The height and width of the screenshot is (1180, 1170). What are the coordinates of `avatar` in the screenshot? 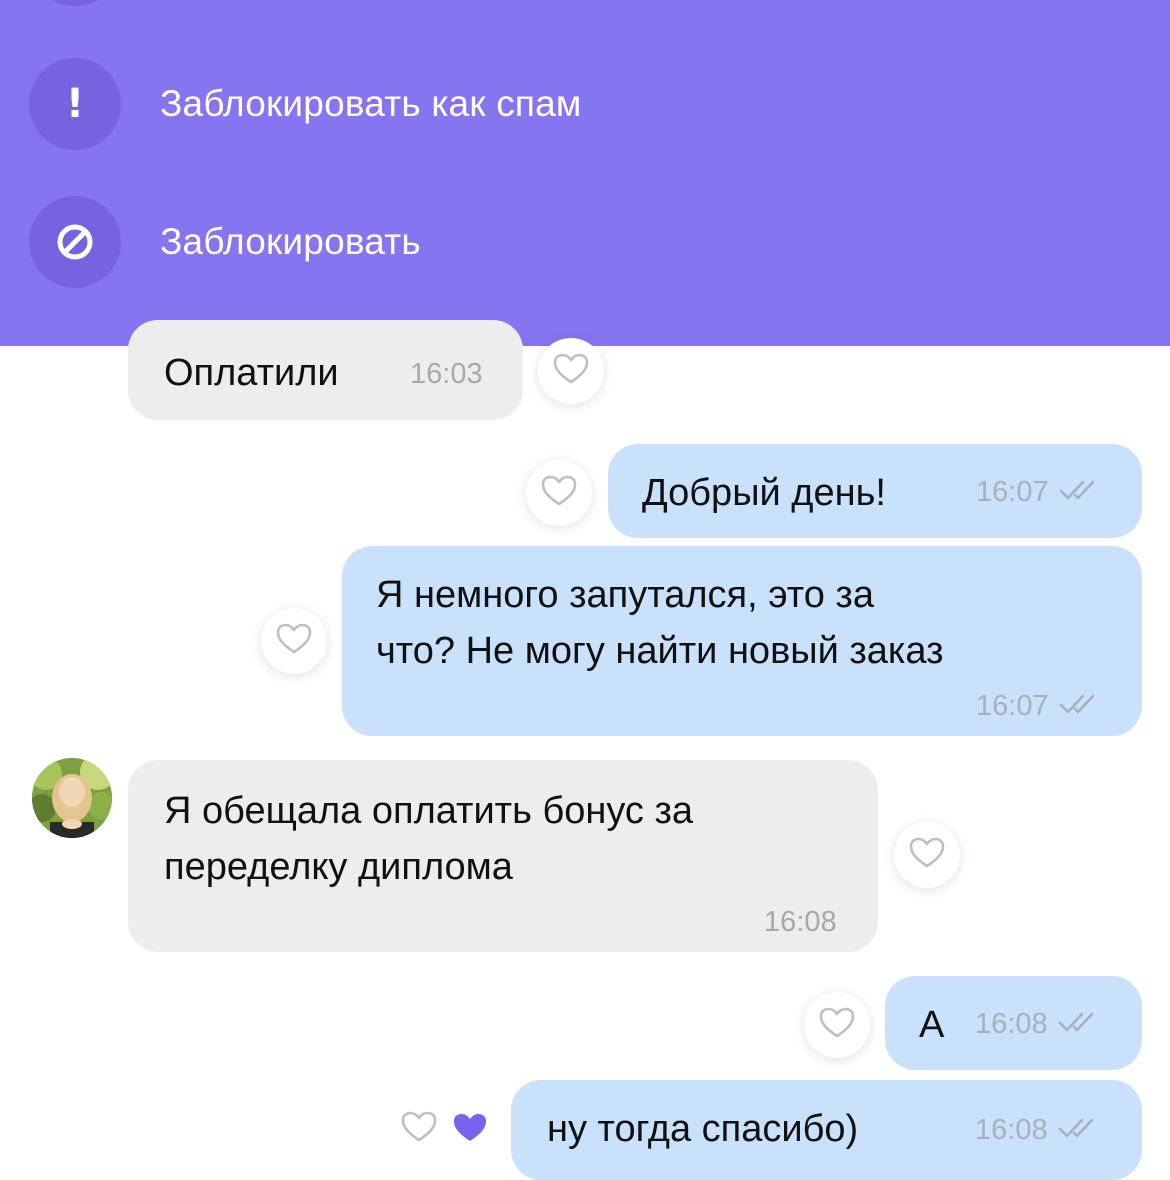 It's located at (72, 798).